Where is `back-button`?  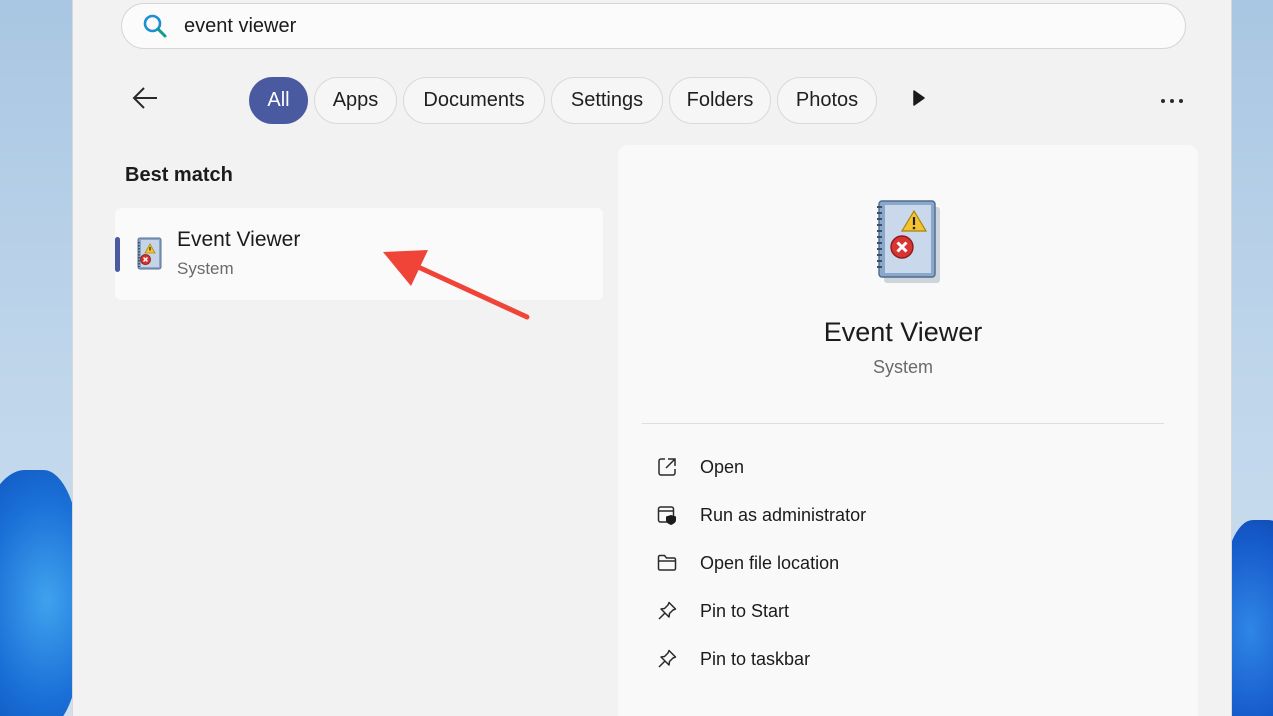 back-button is located at coordinates (145, 100).